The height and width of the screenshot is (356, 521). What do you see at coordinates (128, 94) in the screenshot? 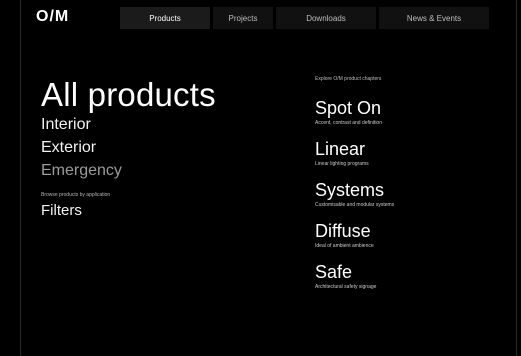
I see `page-title: All products` at bounding box center [128, 94].